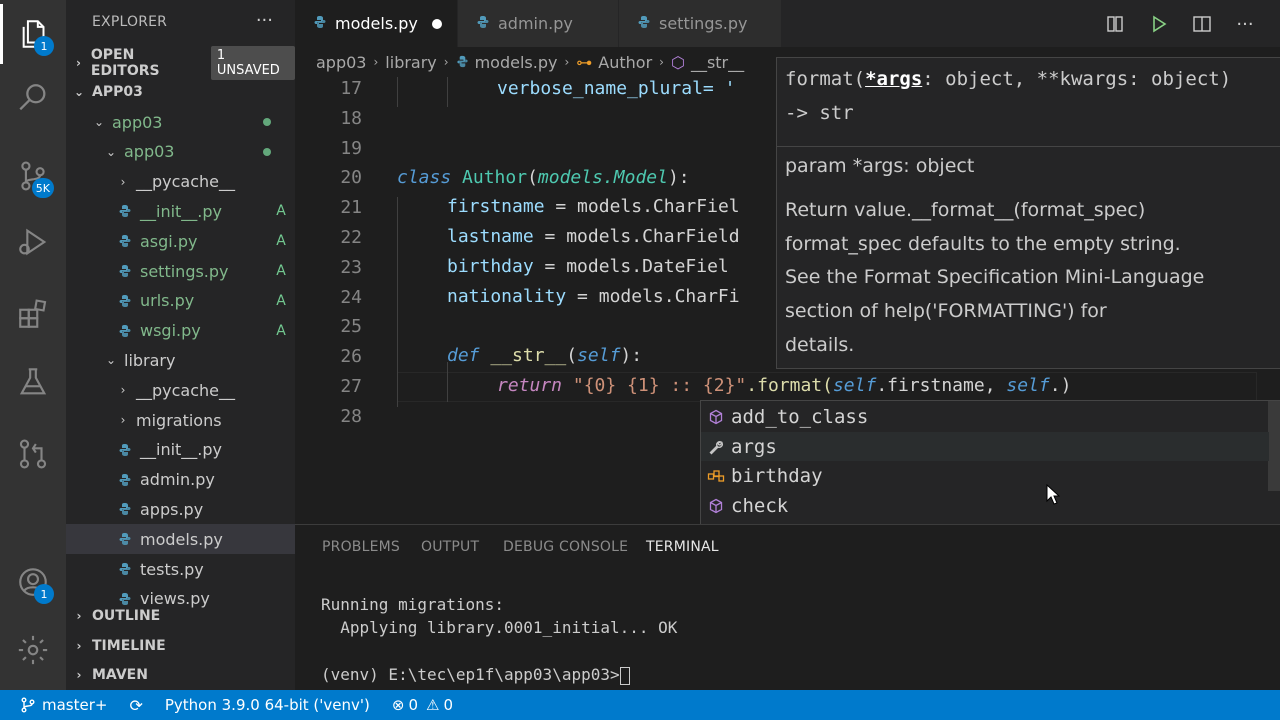 The height and width of the screenshot is (720, 1280). I want to click on tree-item-label: admin.py, so click(177, 480).